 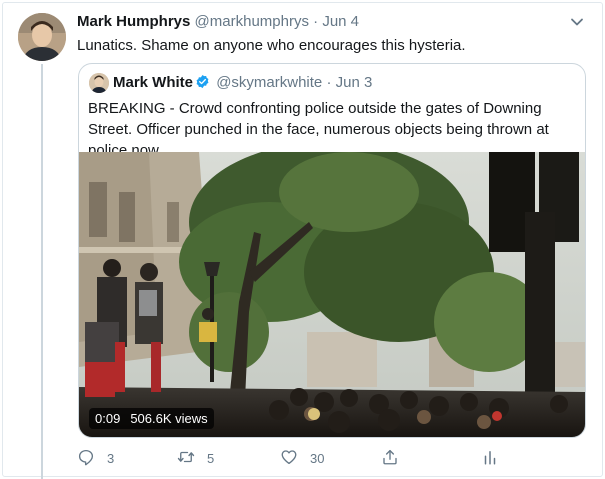 I want to click on quoted-avatar, so click(x=99, y=83).